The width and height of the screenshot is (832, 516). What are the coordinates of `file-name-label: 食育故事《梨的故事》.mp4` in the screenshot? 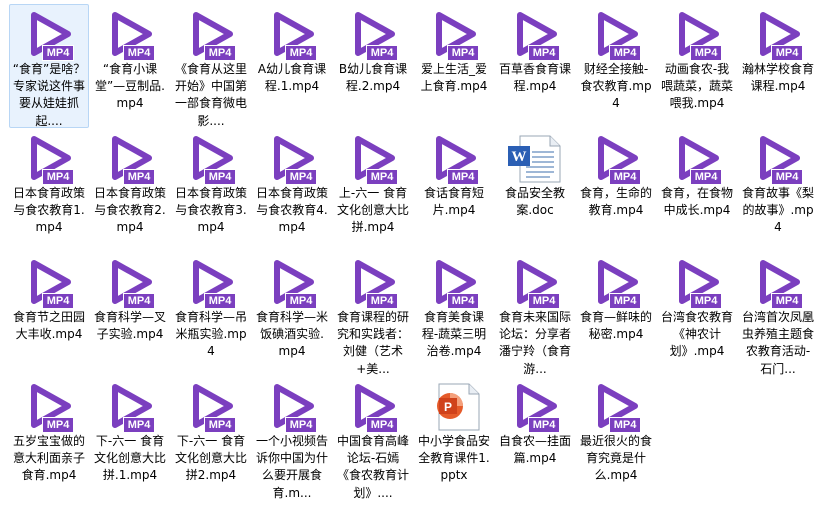 It's located at (777, 210).